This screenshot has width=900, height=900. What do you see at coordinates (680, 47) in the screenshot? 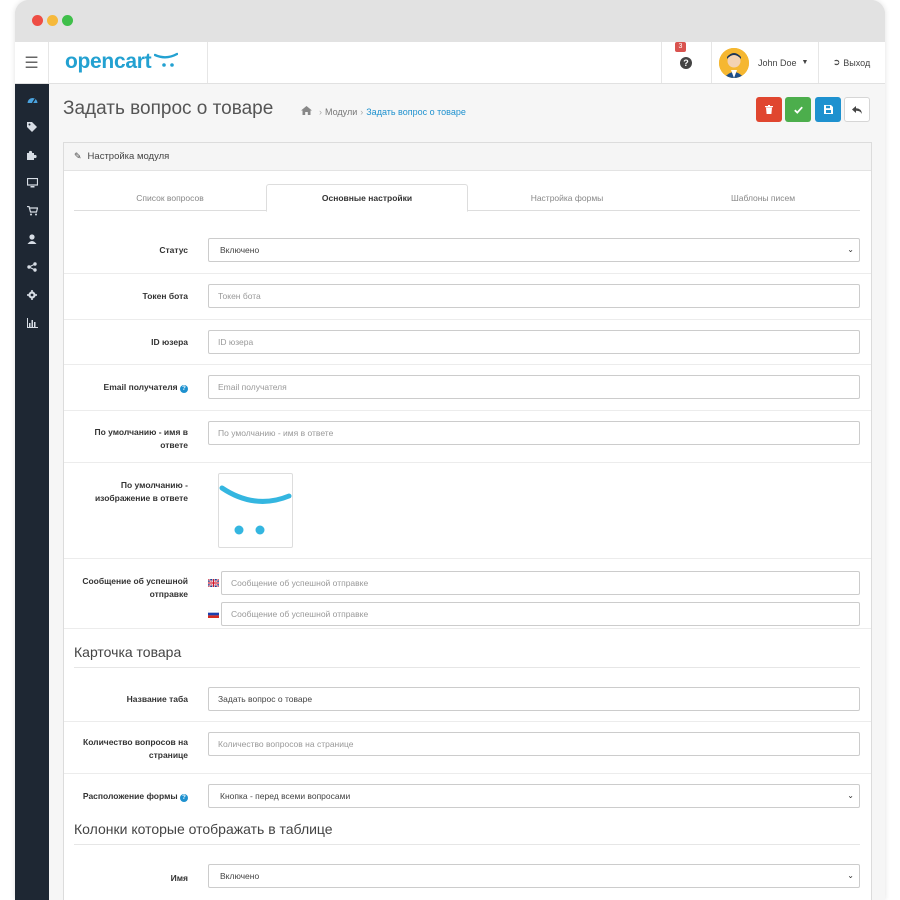
I see `notification-badge: 3` at bounding box center [680, 47].